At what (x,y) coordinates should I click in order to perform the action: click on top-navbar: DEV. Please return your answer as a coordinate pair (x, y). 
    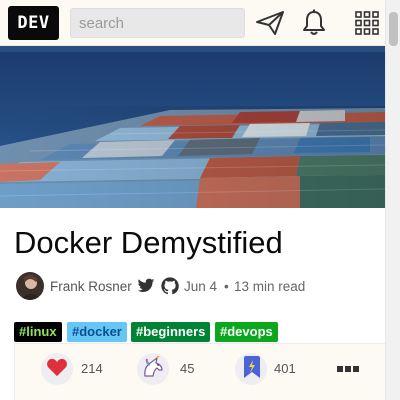
    Looking at the image, I should click on (200, 23).